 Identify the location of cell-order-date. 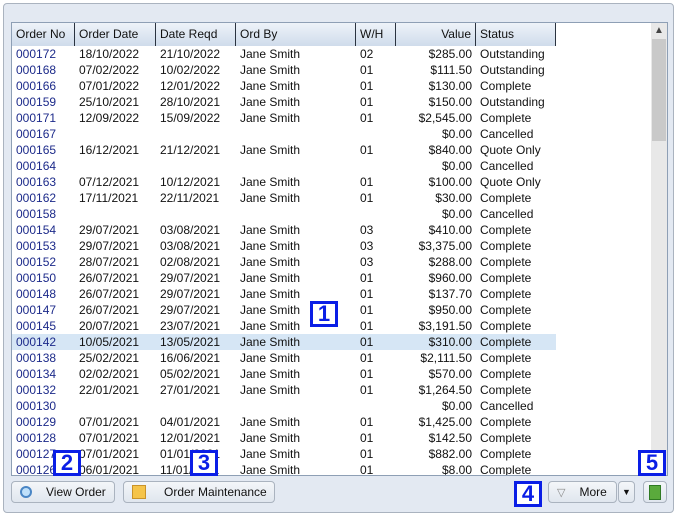
(115, 134).